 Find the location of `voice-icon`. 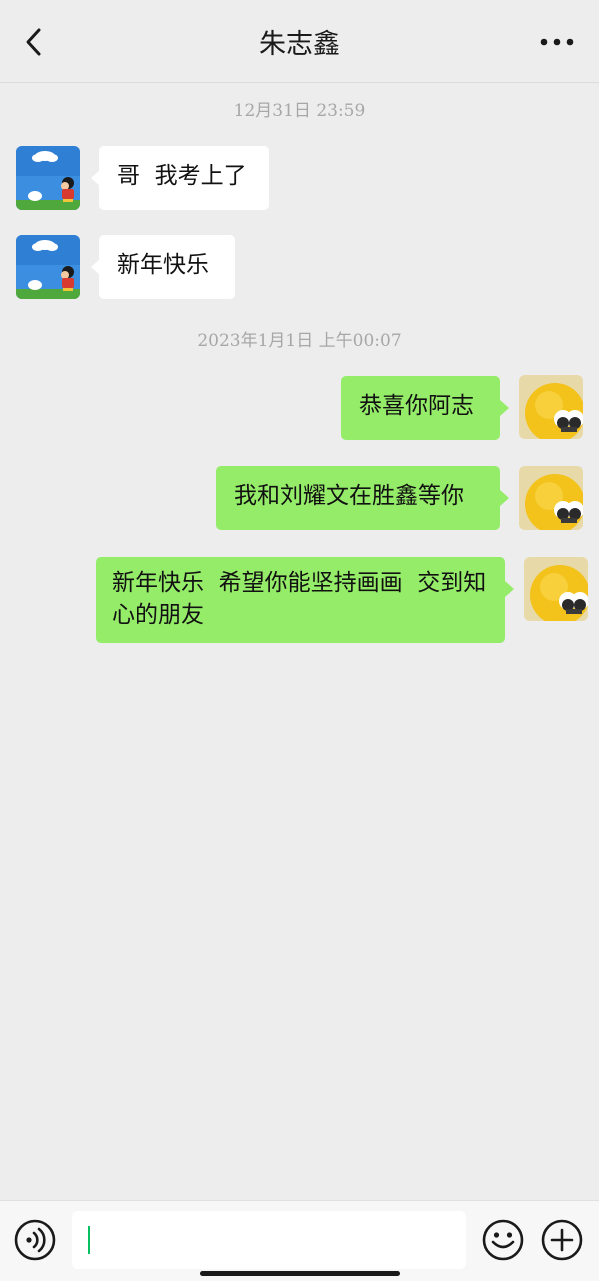

voice-icon is located at coordinates (35, 1240).